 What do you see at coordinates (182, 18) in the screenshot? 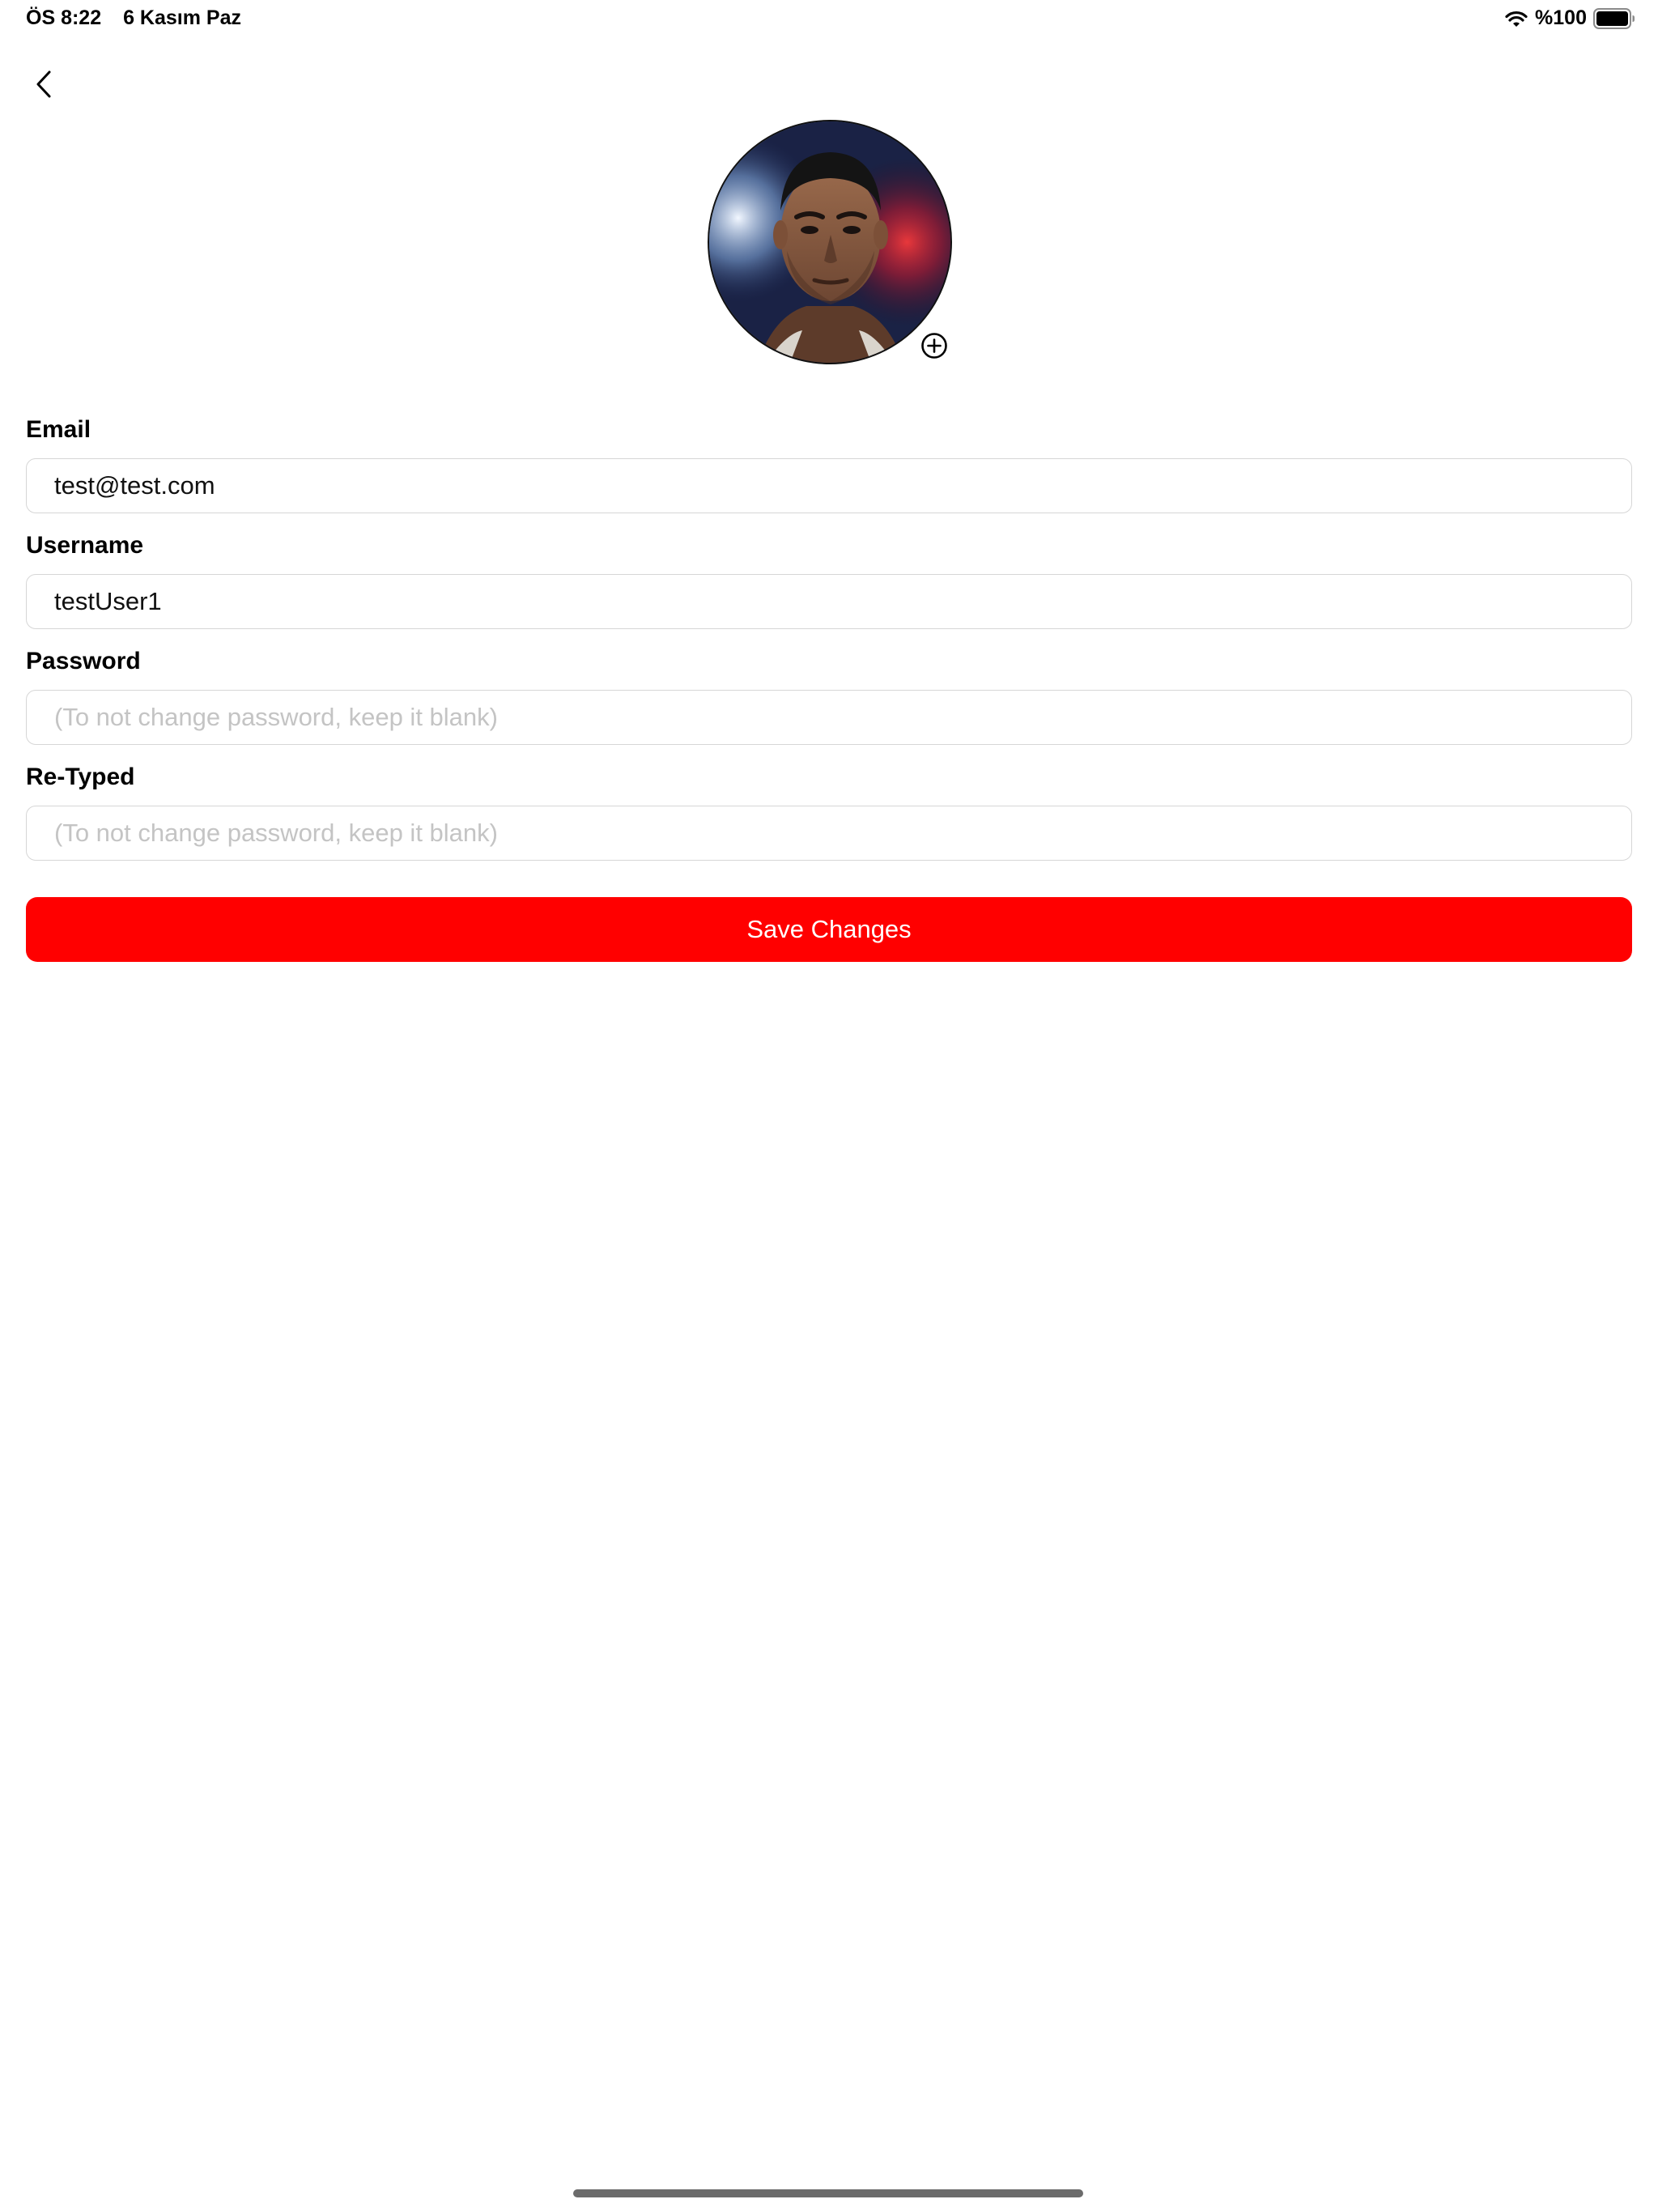
I see `status-date: 6 Kasım Paz` at bounding box center [182, 18].